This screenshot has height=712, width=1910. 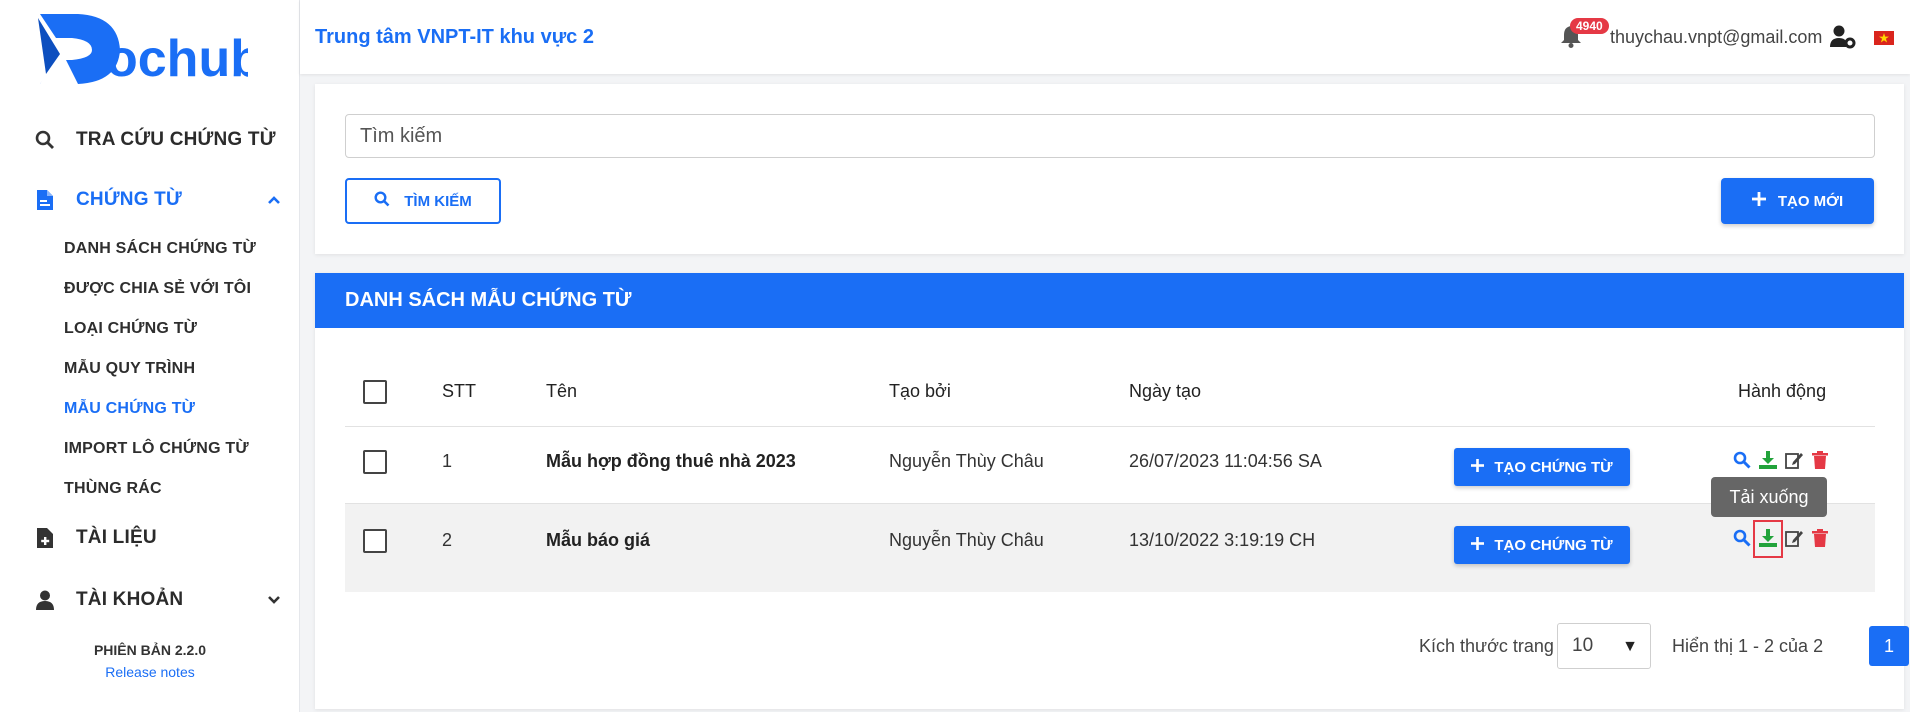 What do you see at coordinates (1486, 646) in the screenshot?
I see `page-size-label: Kích thước trang` at bounding box center [1486, 646].